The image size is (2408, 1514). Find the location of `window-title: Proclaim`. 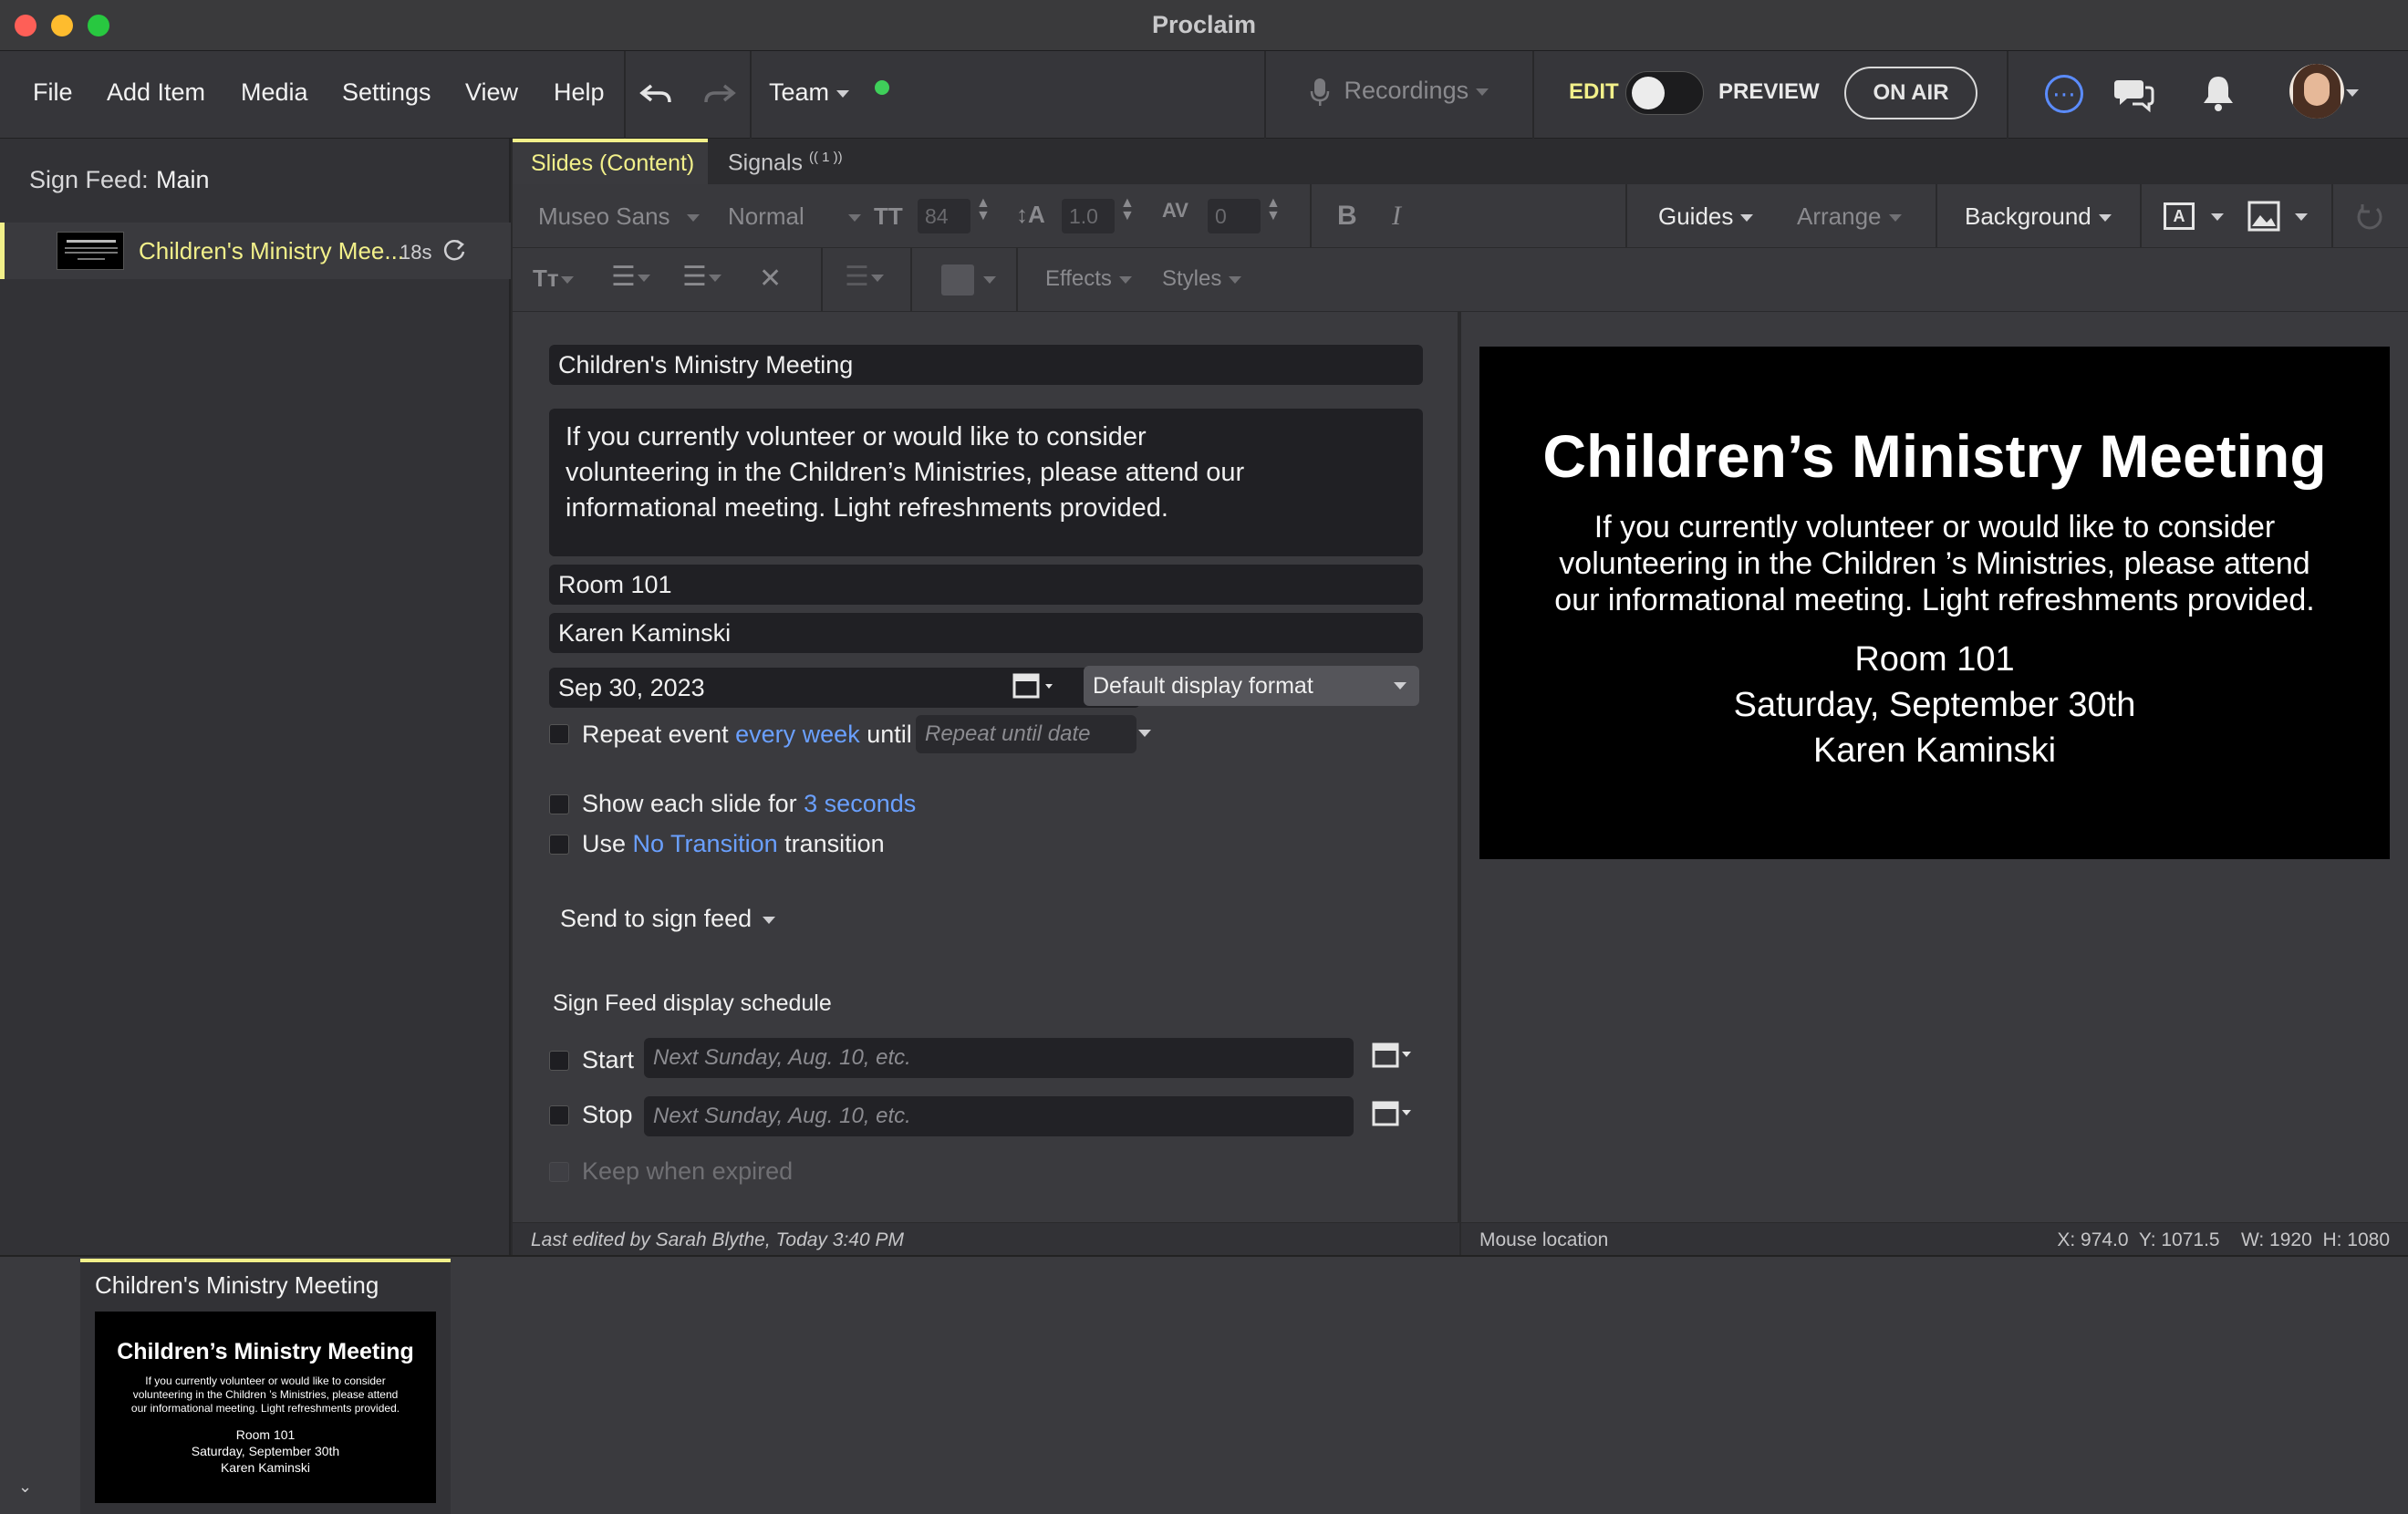

window-title: Proclaim is located at coordinates (1204, 24).